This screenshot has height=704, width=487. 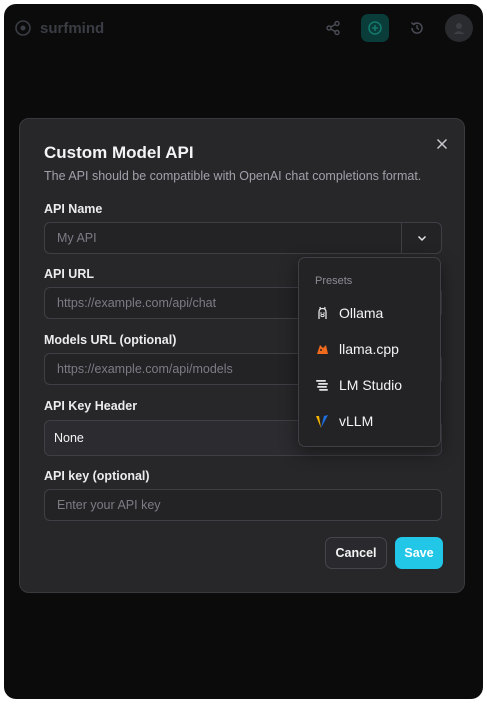 What do you see at coordinates (356, 553) in the screenshot?
I see `cancel-button: Cancel` at bounding box center [356, 553].